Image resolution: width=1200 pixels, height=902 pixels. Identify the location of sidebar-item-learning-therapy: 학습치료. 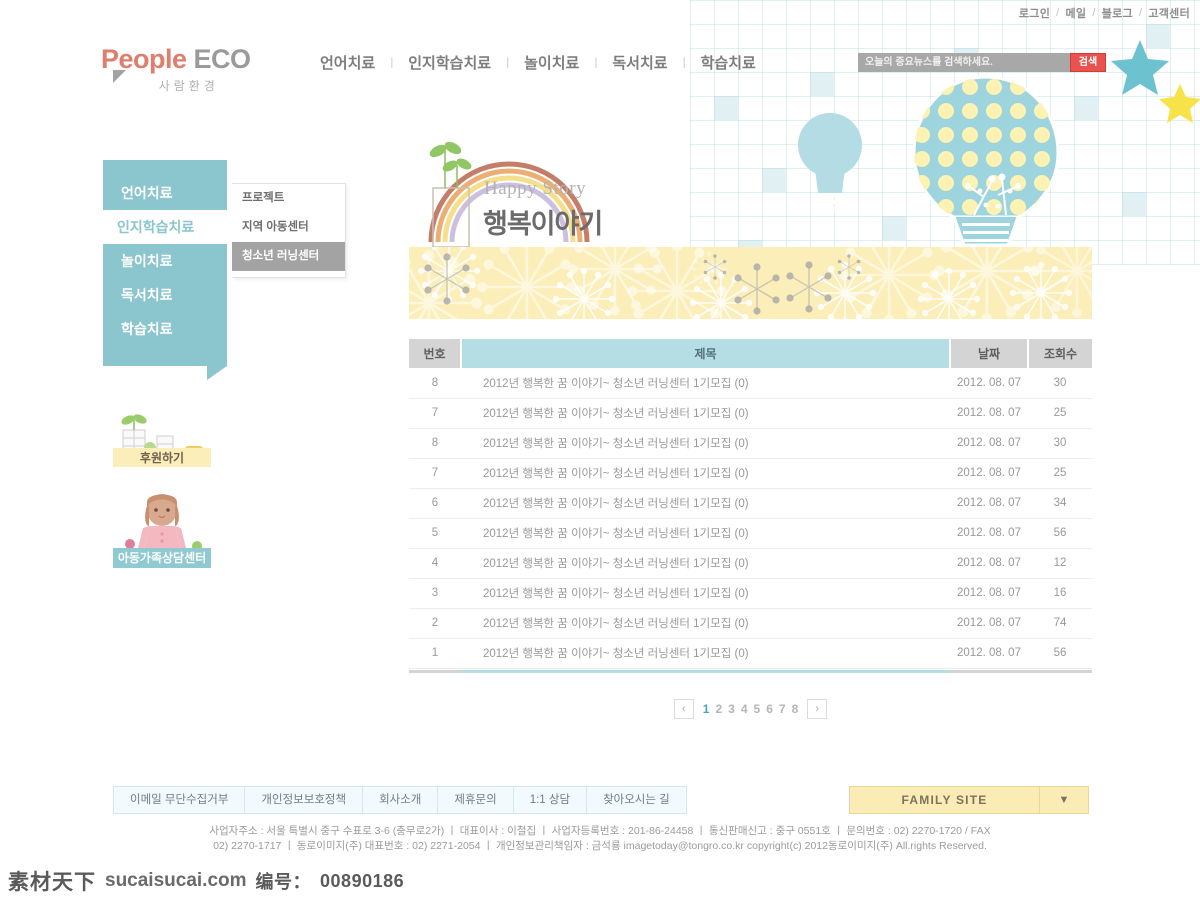
(165, 329).